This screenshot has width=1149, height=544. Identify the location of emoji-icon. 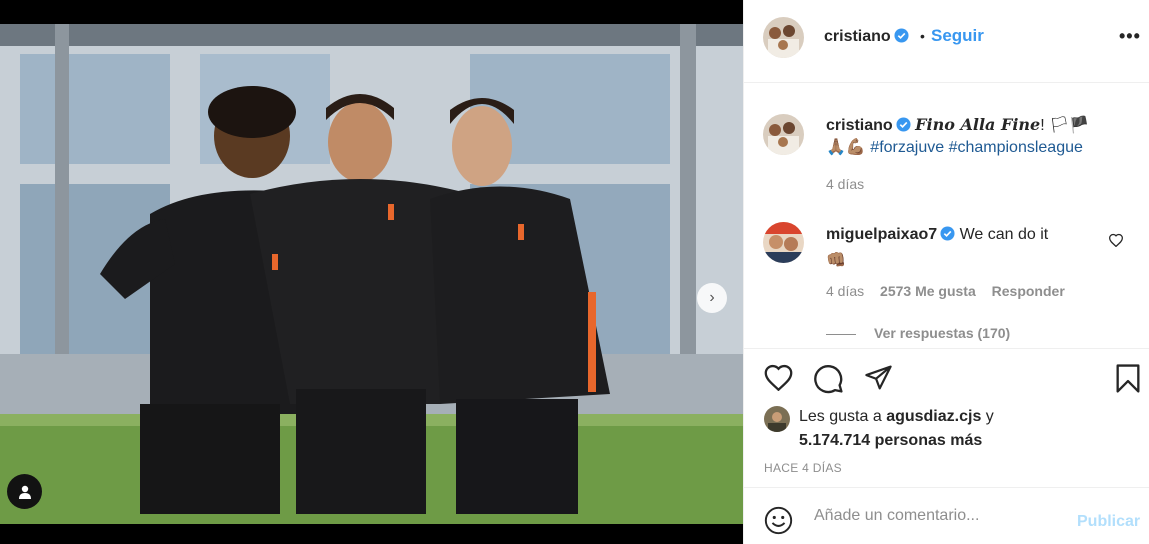
(778, 520).